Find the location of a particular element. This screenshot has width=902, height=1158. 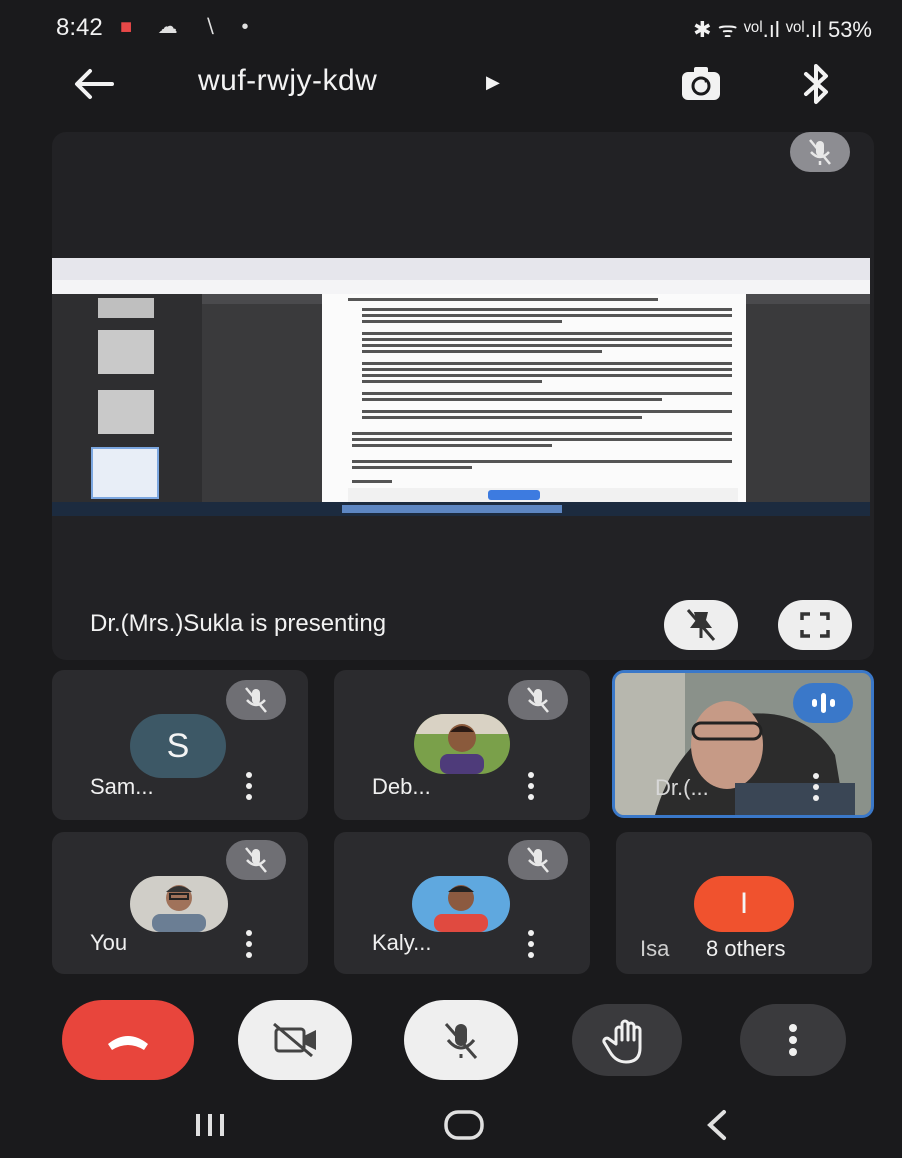

home-icon is located at coordinates (464, 1125).